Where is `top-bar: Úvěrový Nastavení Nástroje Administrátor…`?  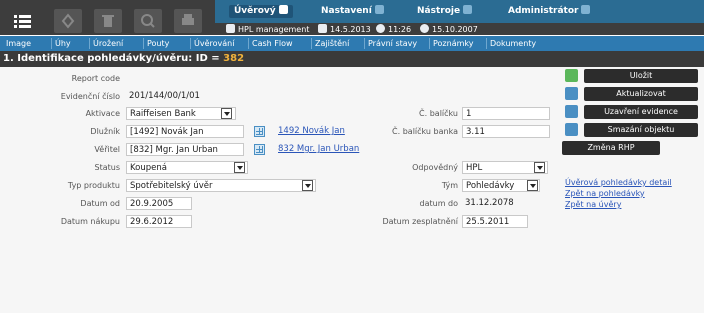
top-bar: Úvěrový Nastavení Nástroje Administrátor… is located at coordinates (352, 17).